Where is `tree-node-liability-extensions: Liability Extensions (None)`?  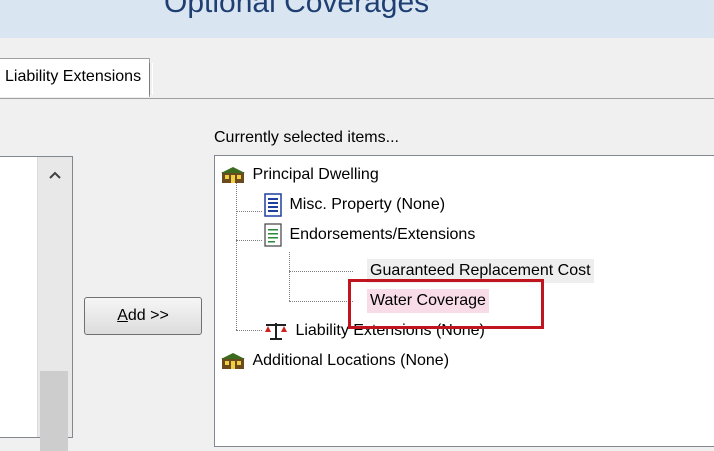
tree-node-liability-extensions: Liability Extensions (None) is located at coordinates (376, 331).